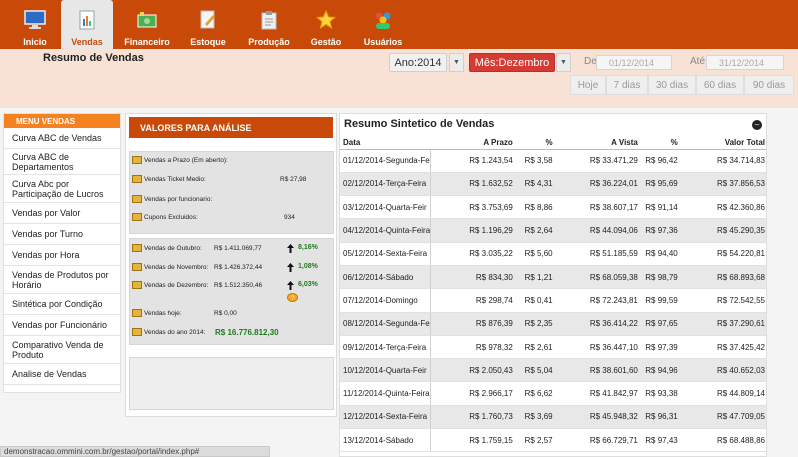  Describe the element at coordinates (186, 160) in the screenshot. I see `prazo-label: Vendas a Prazo (Em aberto):` at that location.